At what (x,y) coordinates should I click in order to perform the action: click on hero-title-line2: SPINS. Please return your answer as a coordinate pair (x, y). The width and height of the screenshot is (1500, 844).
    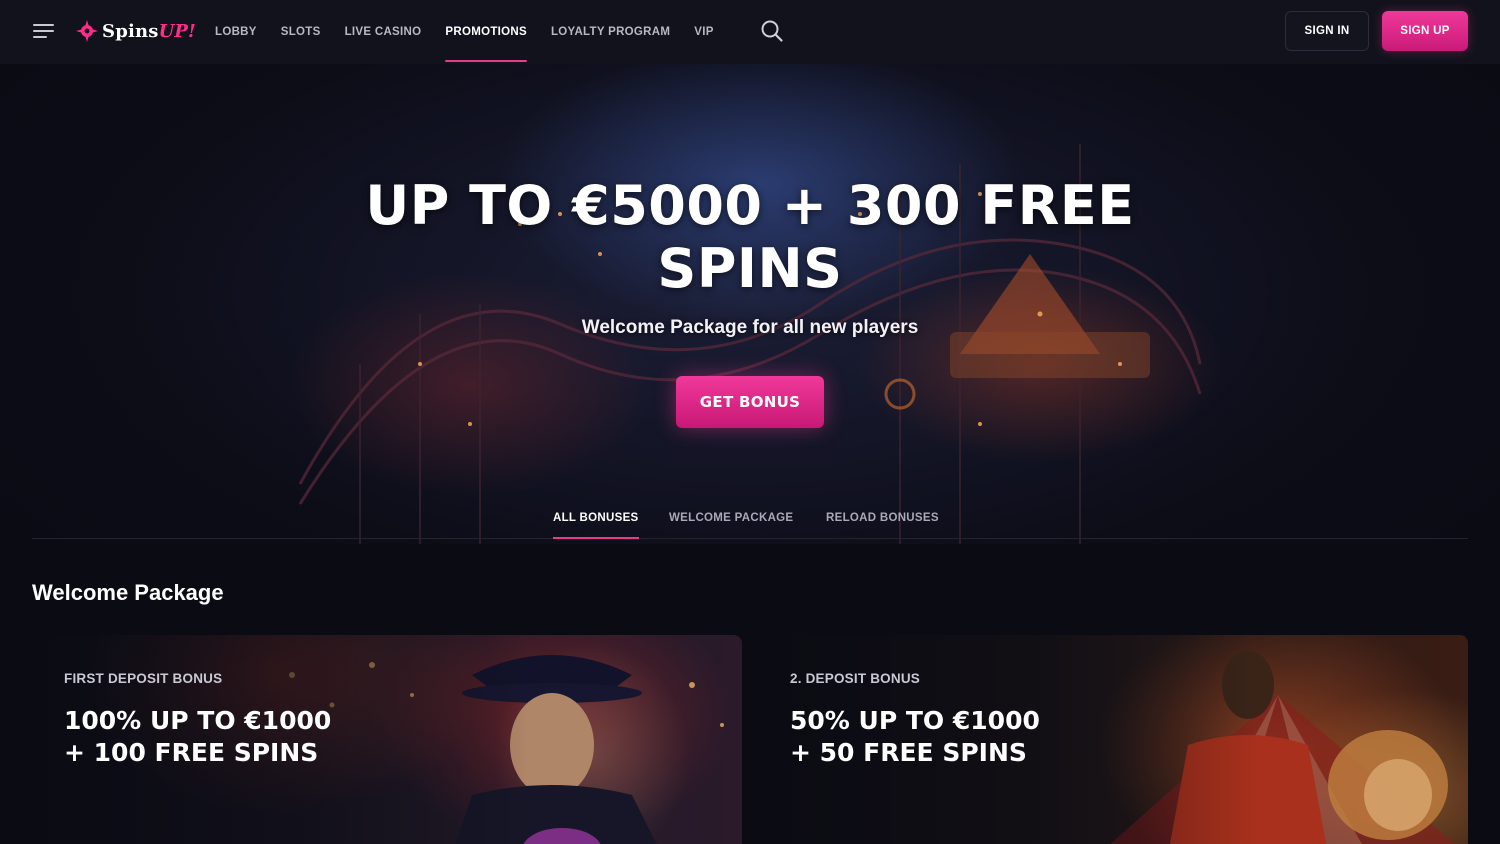
    Looking at the image, I should click on (750, 268).